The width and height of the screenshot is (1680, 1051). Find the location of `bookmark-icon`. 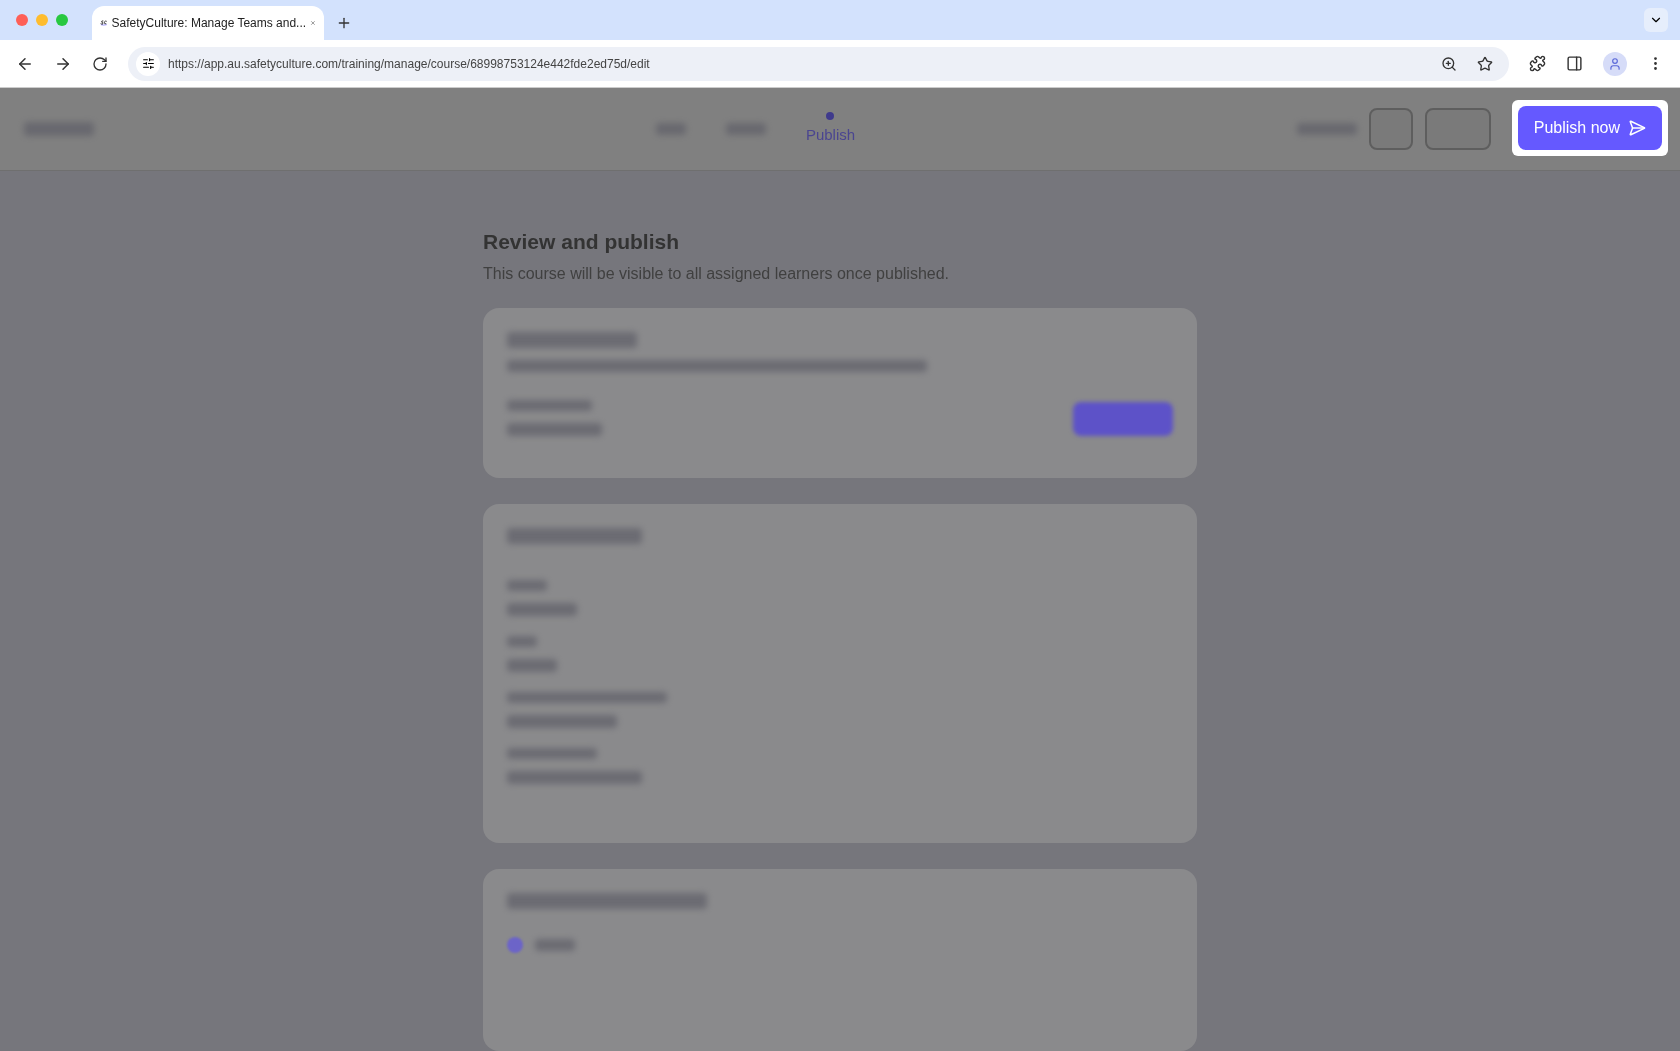

bookmark-icon is located at coordinates (1485, 63).